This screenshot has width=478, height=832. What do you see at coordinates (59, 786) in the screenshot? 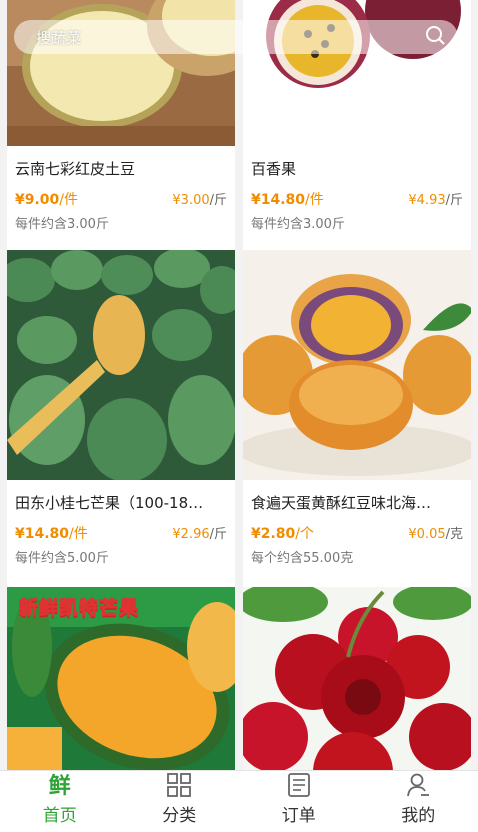
I see `xian-logo-icon: 鲜` at bounding box center [59, 786].